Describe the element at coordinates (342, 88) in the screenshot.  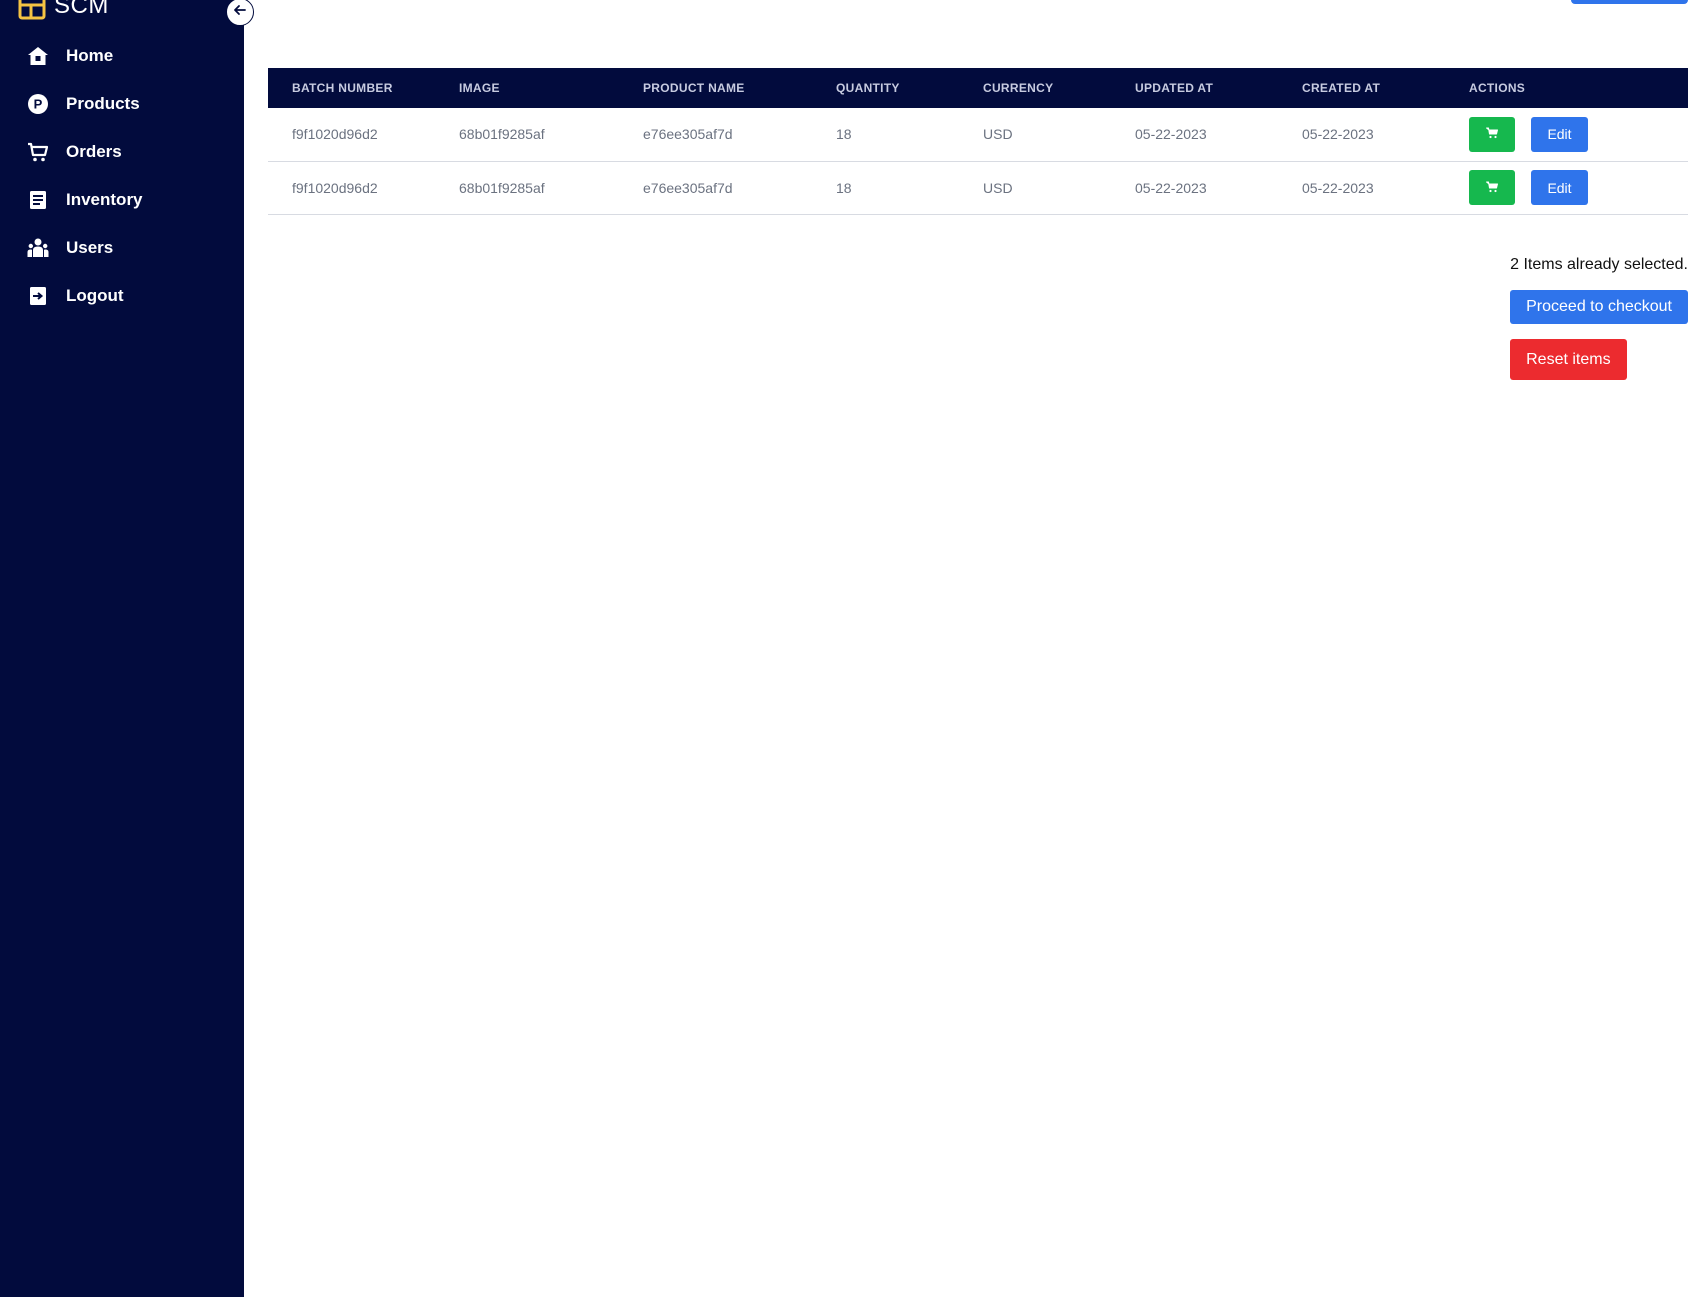
I see `column-header: BATCH NUMBER` at that location.